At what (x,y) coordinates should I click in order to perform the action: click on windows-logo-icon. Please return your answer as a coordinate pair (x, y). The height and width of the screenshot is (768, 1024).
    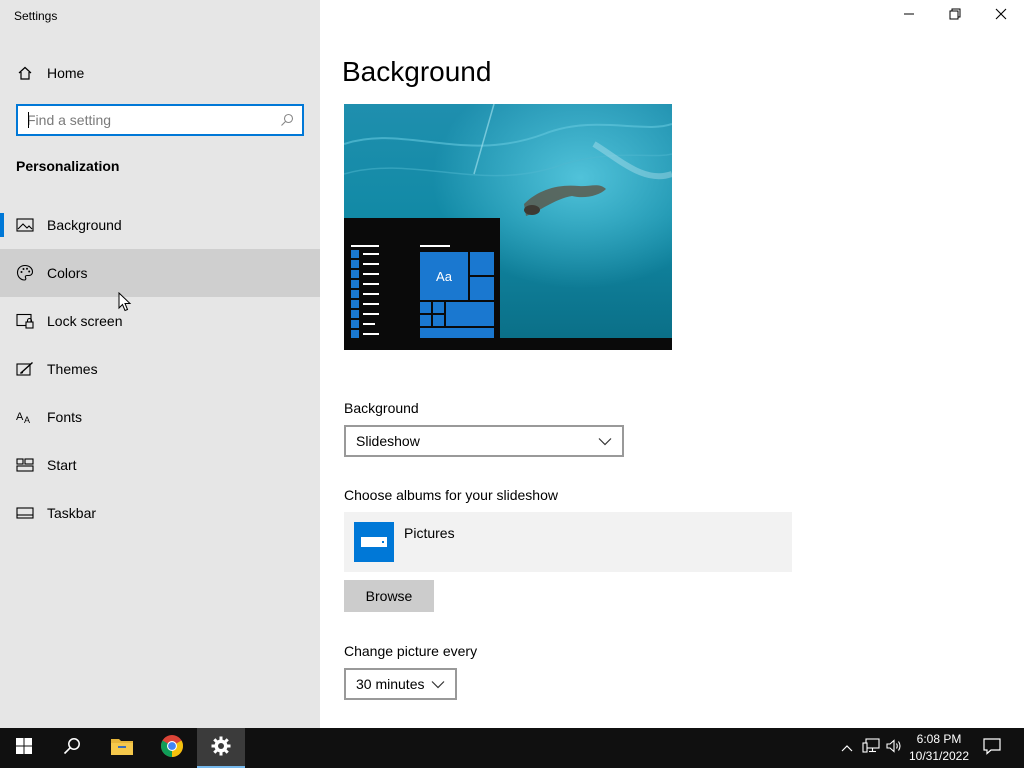
    Looking at the image, I should click on (24, 748).